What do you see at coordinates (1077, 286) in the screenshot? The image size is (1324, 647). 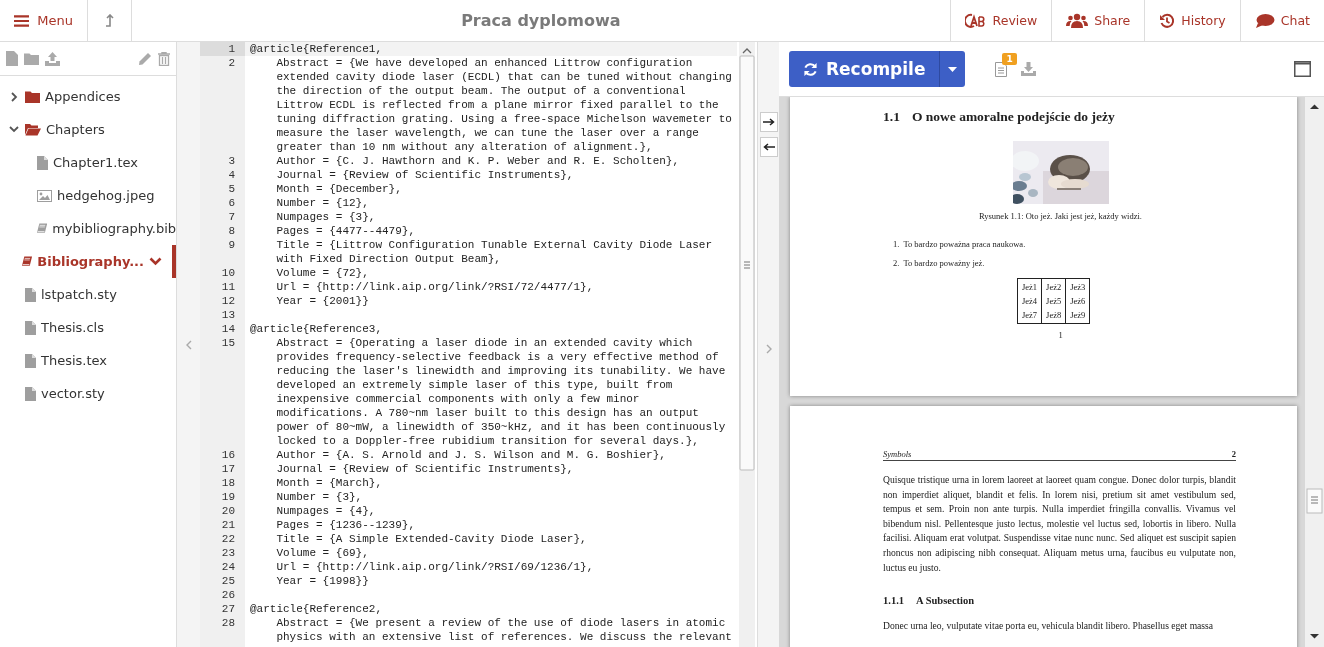 I see `table-cell: Jeż3` at bounding box center [1077, 286].